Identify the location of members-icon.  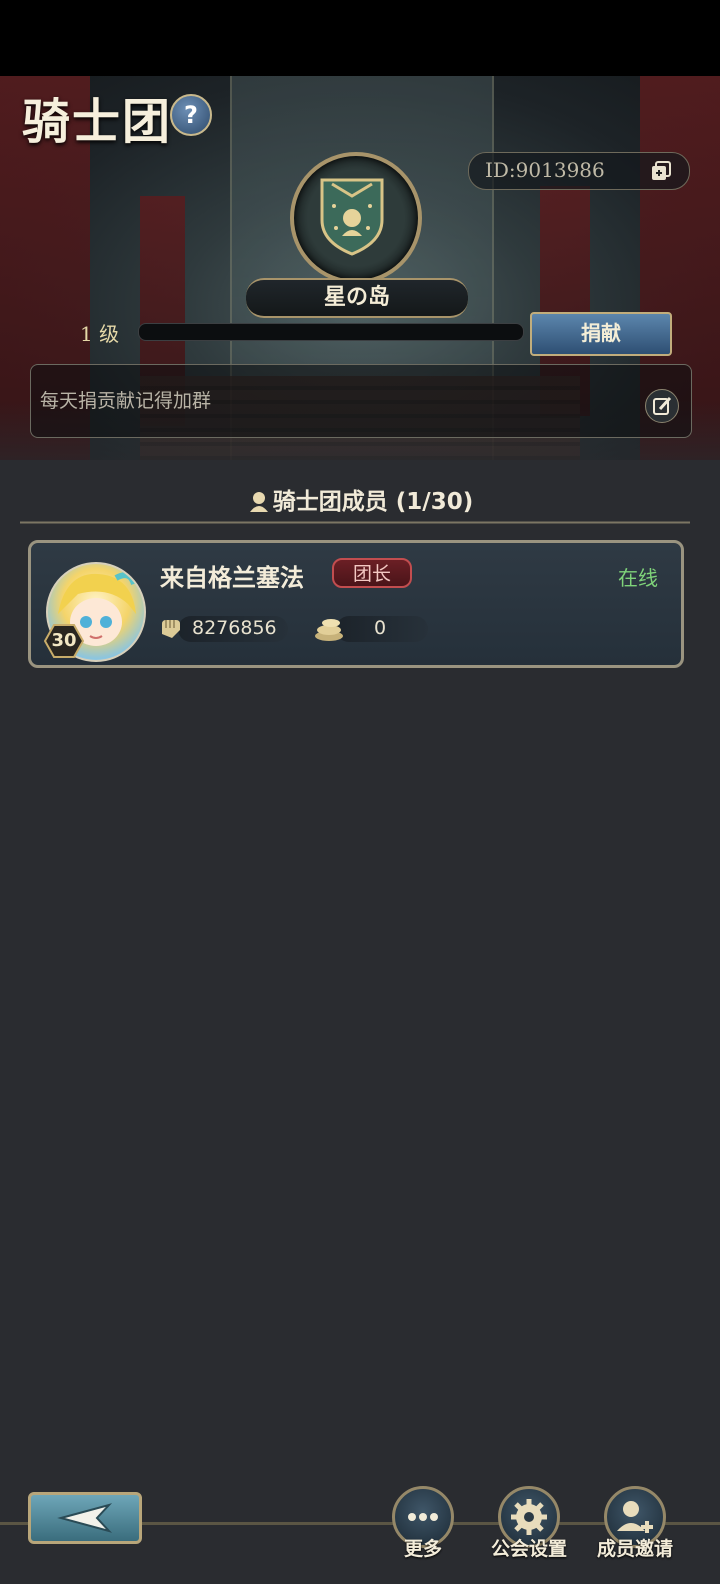
(258, 502).